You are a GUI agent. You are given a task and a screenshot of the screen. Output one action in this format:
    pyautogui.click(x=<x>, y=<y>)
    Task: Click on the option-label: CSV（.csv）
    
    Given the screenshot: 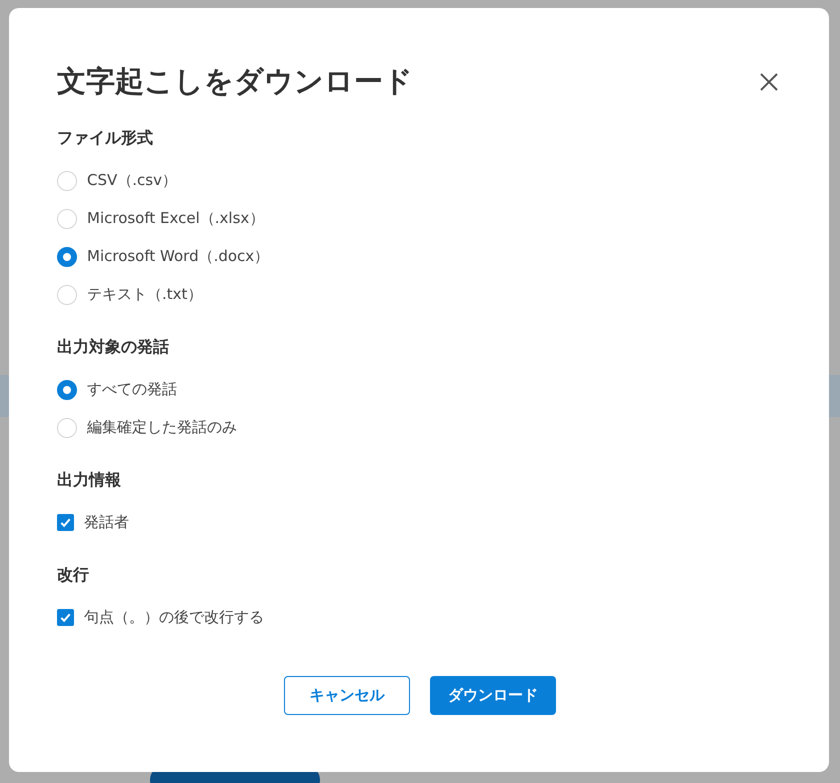 What is the action you would take?
    pyautogui.click(x=132, y=181)
    